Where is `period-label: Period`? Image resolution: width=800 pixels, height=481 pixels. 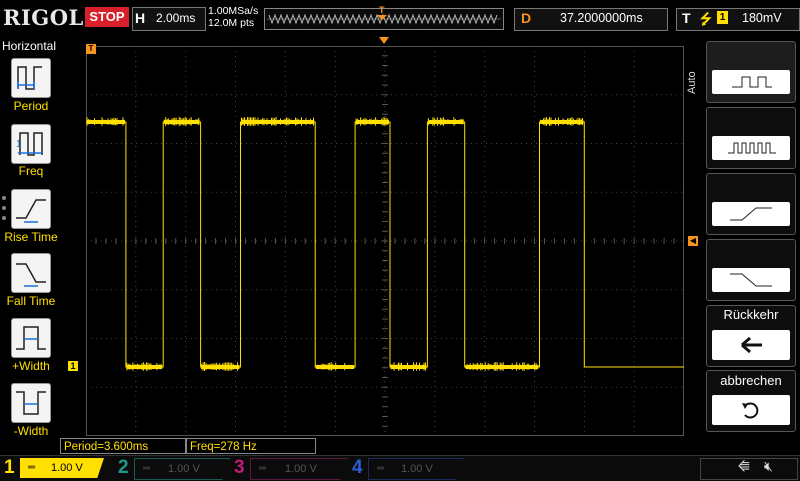 period-label: Period is located at coordinates (31, 106).